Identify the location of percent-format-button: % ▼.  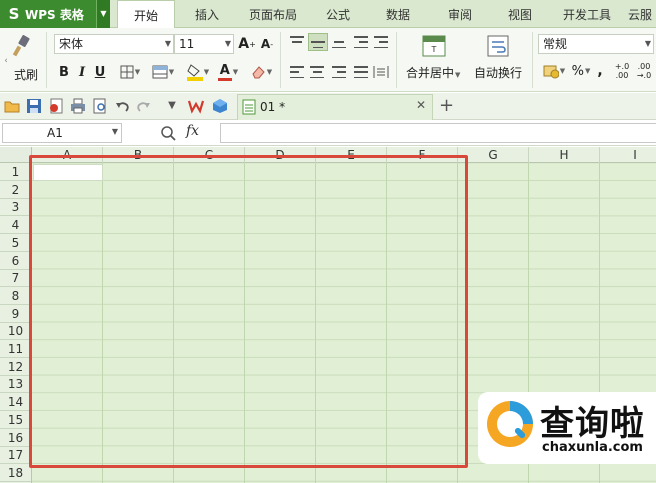
(581, 71).